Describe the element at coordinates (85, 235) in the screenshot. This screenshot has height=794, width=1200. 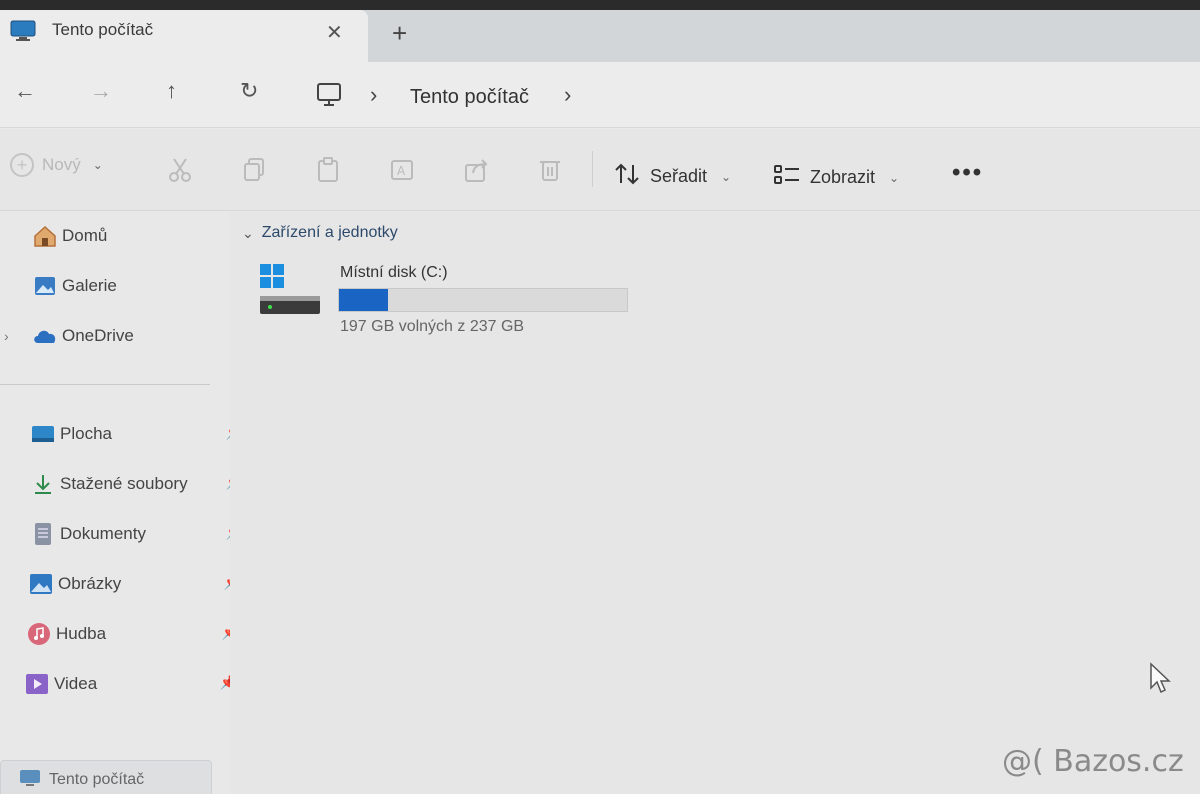
I see `sidebar-item-label: Domů` at that location.